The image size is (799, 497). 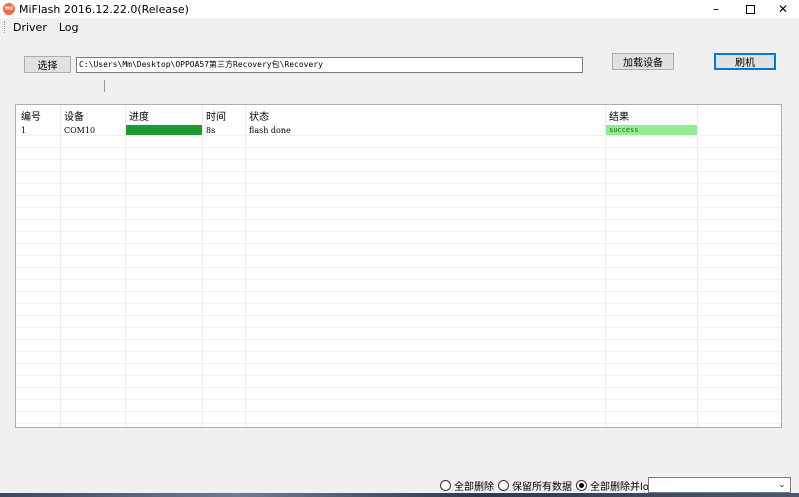 I want to click on radio-save-user-data: 保留所有数据, so click(x=535, y=485).